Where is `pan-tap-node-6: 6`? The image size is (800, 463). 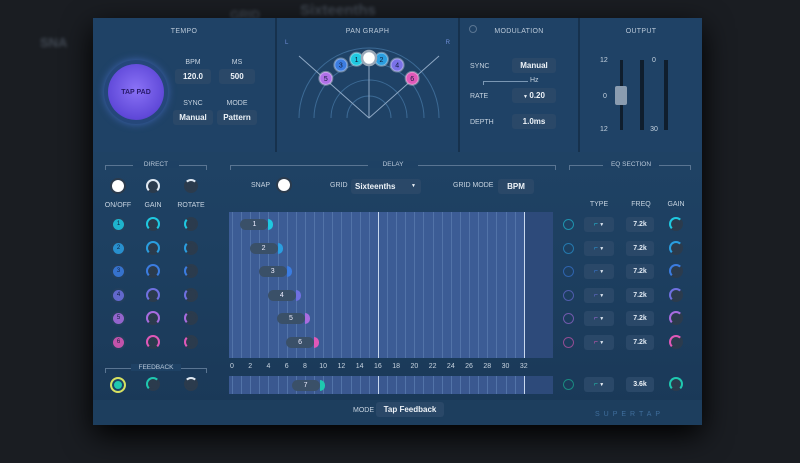
pan-tap-node-6: 6 is located at coordinates (412, 78).